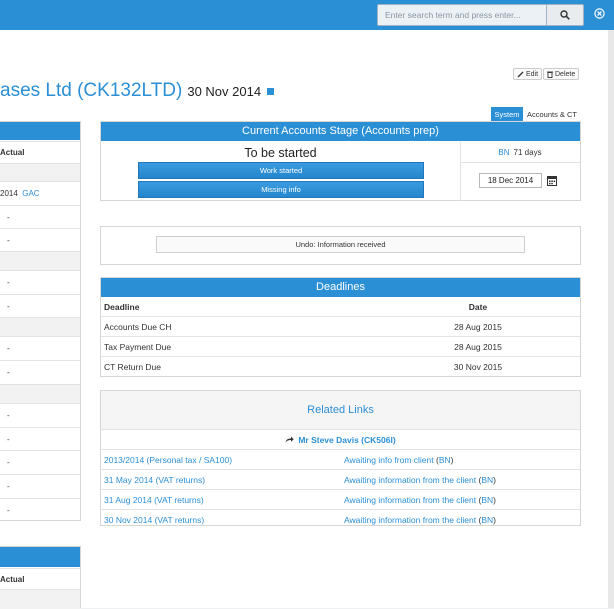 This screenshot has height=609, width=614. I want to click on work-started-button: Work started, so click(281, 170).